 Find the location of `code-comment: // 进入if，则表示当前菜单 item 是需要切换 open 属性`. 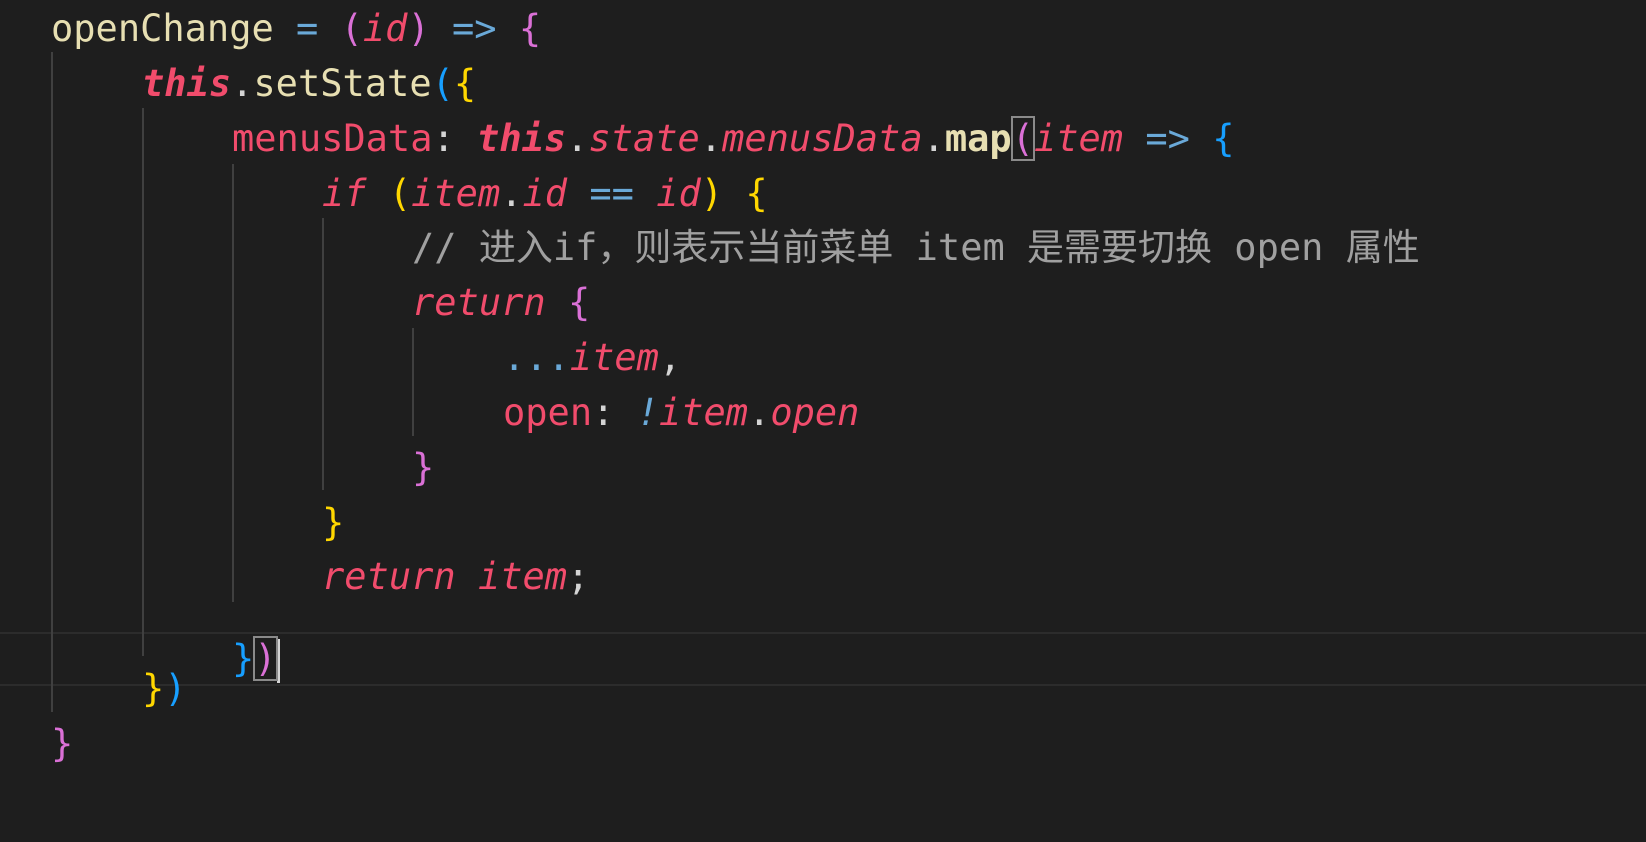

code-comment: // 进入if，则表示当前菜单 item 是需要切换 open 属性 is located at coordinates (916, 247).